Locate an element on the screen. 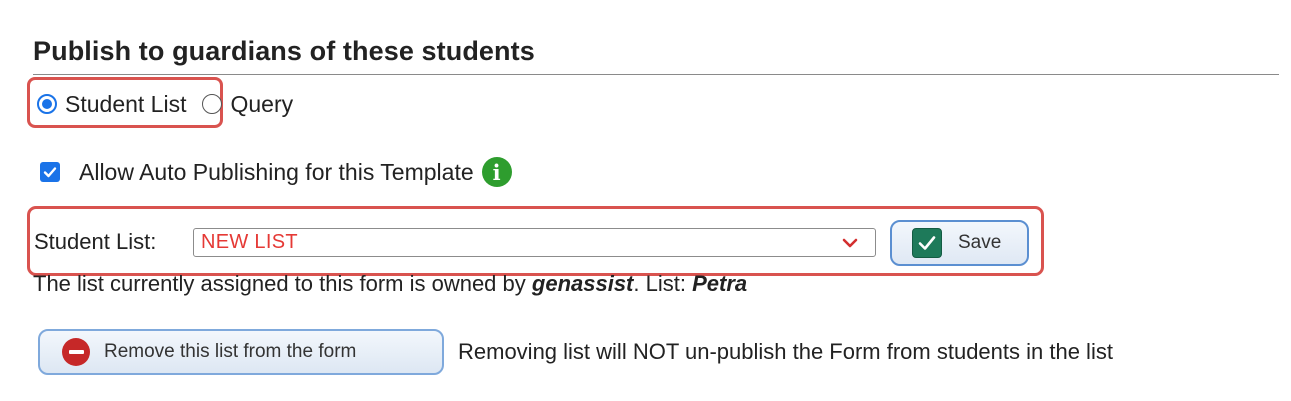 Image resolution: width=1291 pixels, height=401 pixels. remove-list-button: Remove this list from the form is located at coordinates (241, 352).